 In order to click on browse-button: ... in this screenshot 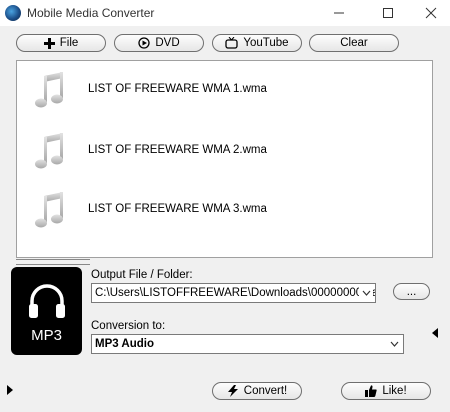, I will do `click(411, 291)`.